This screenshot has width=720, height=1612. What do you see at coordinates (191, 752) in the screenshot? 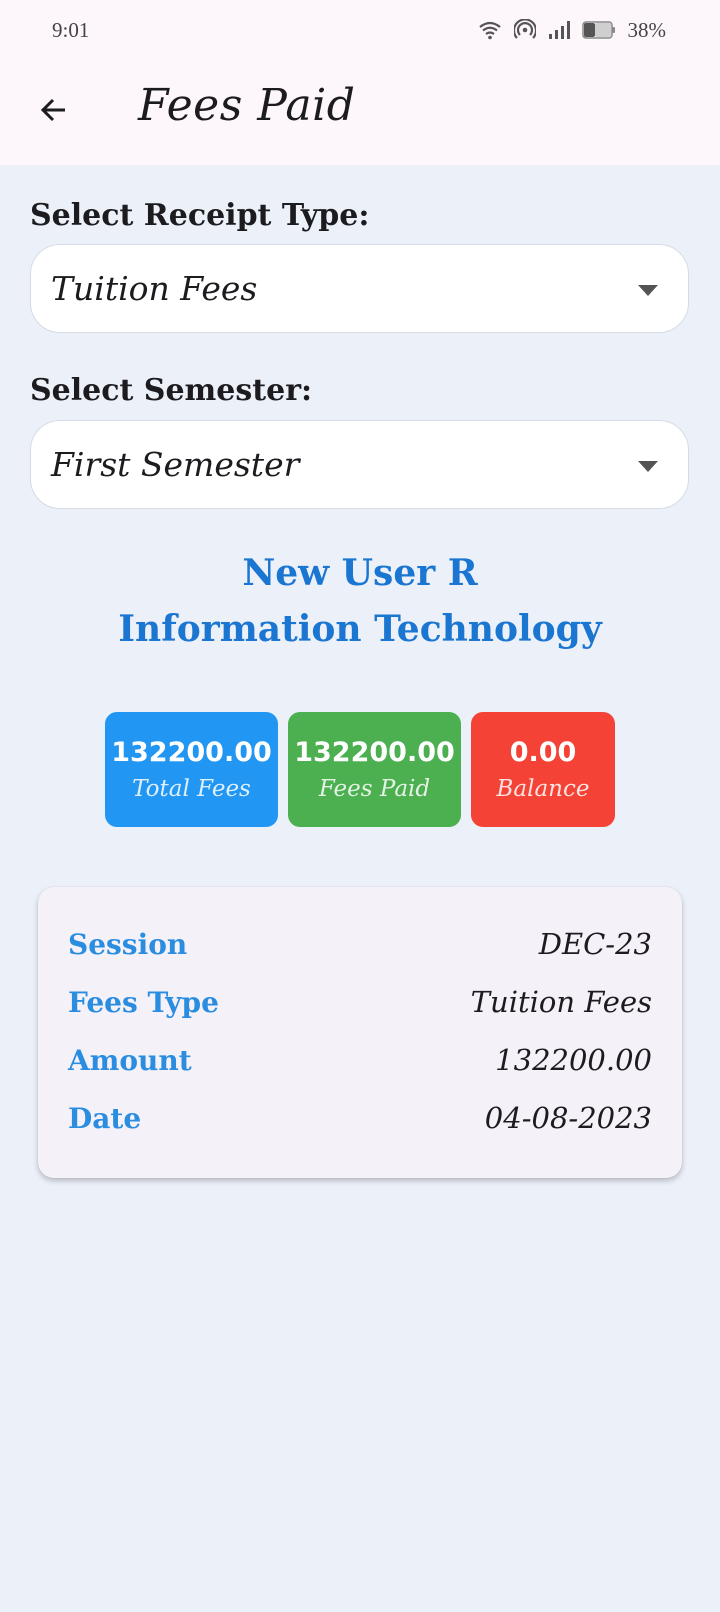
I see `total-fees-value: 132200.00` at bounding box center [191, 752].